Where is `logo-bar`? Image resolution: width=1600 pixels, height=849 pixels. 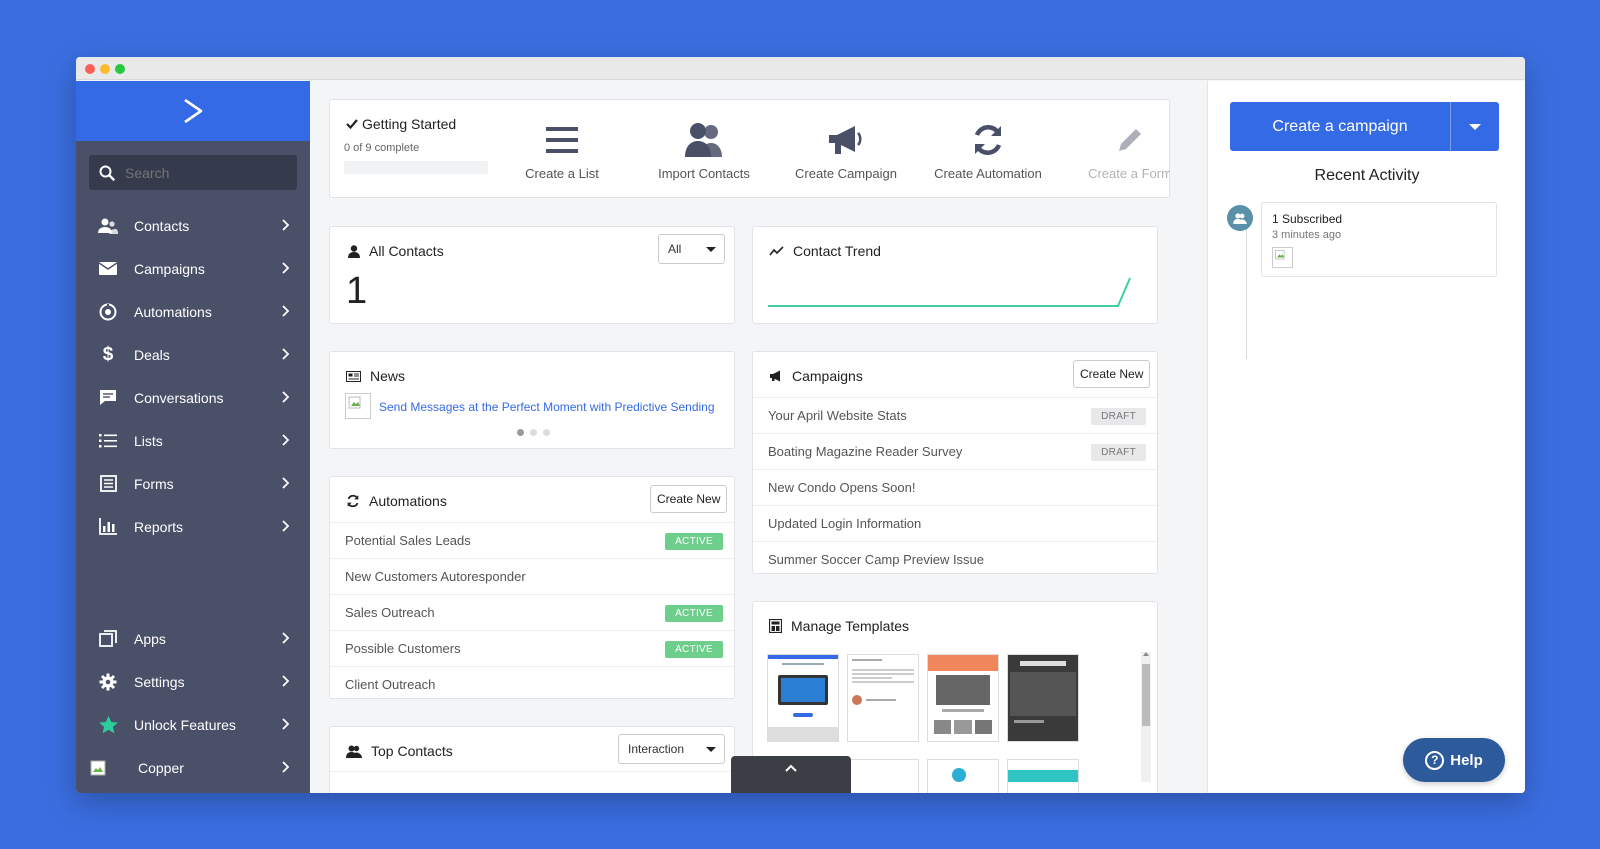 logo-bar is located at coordinates (193, 111).